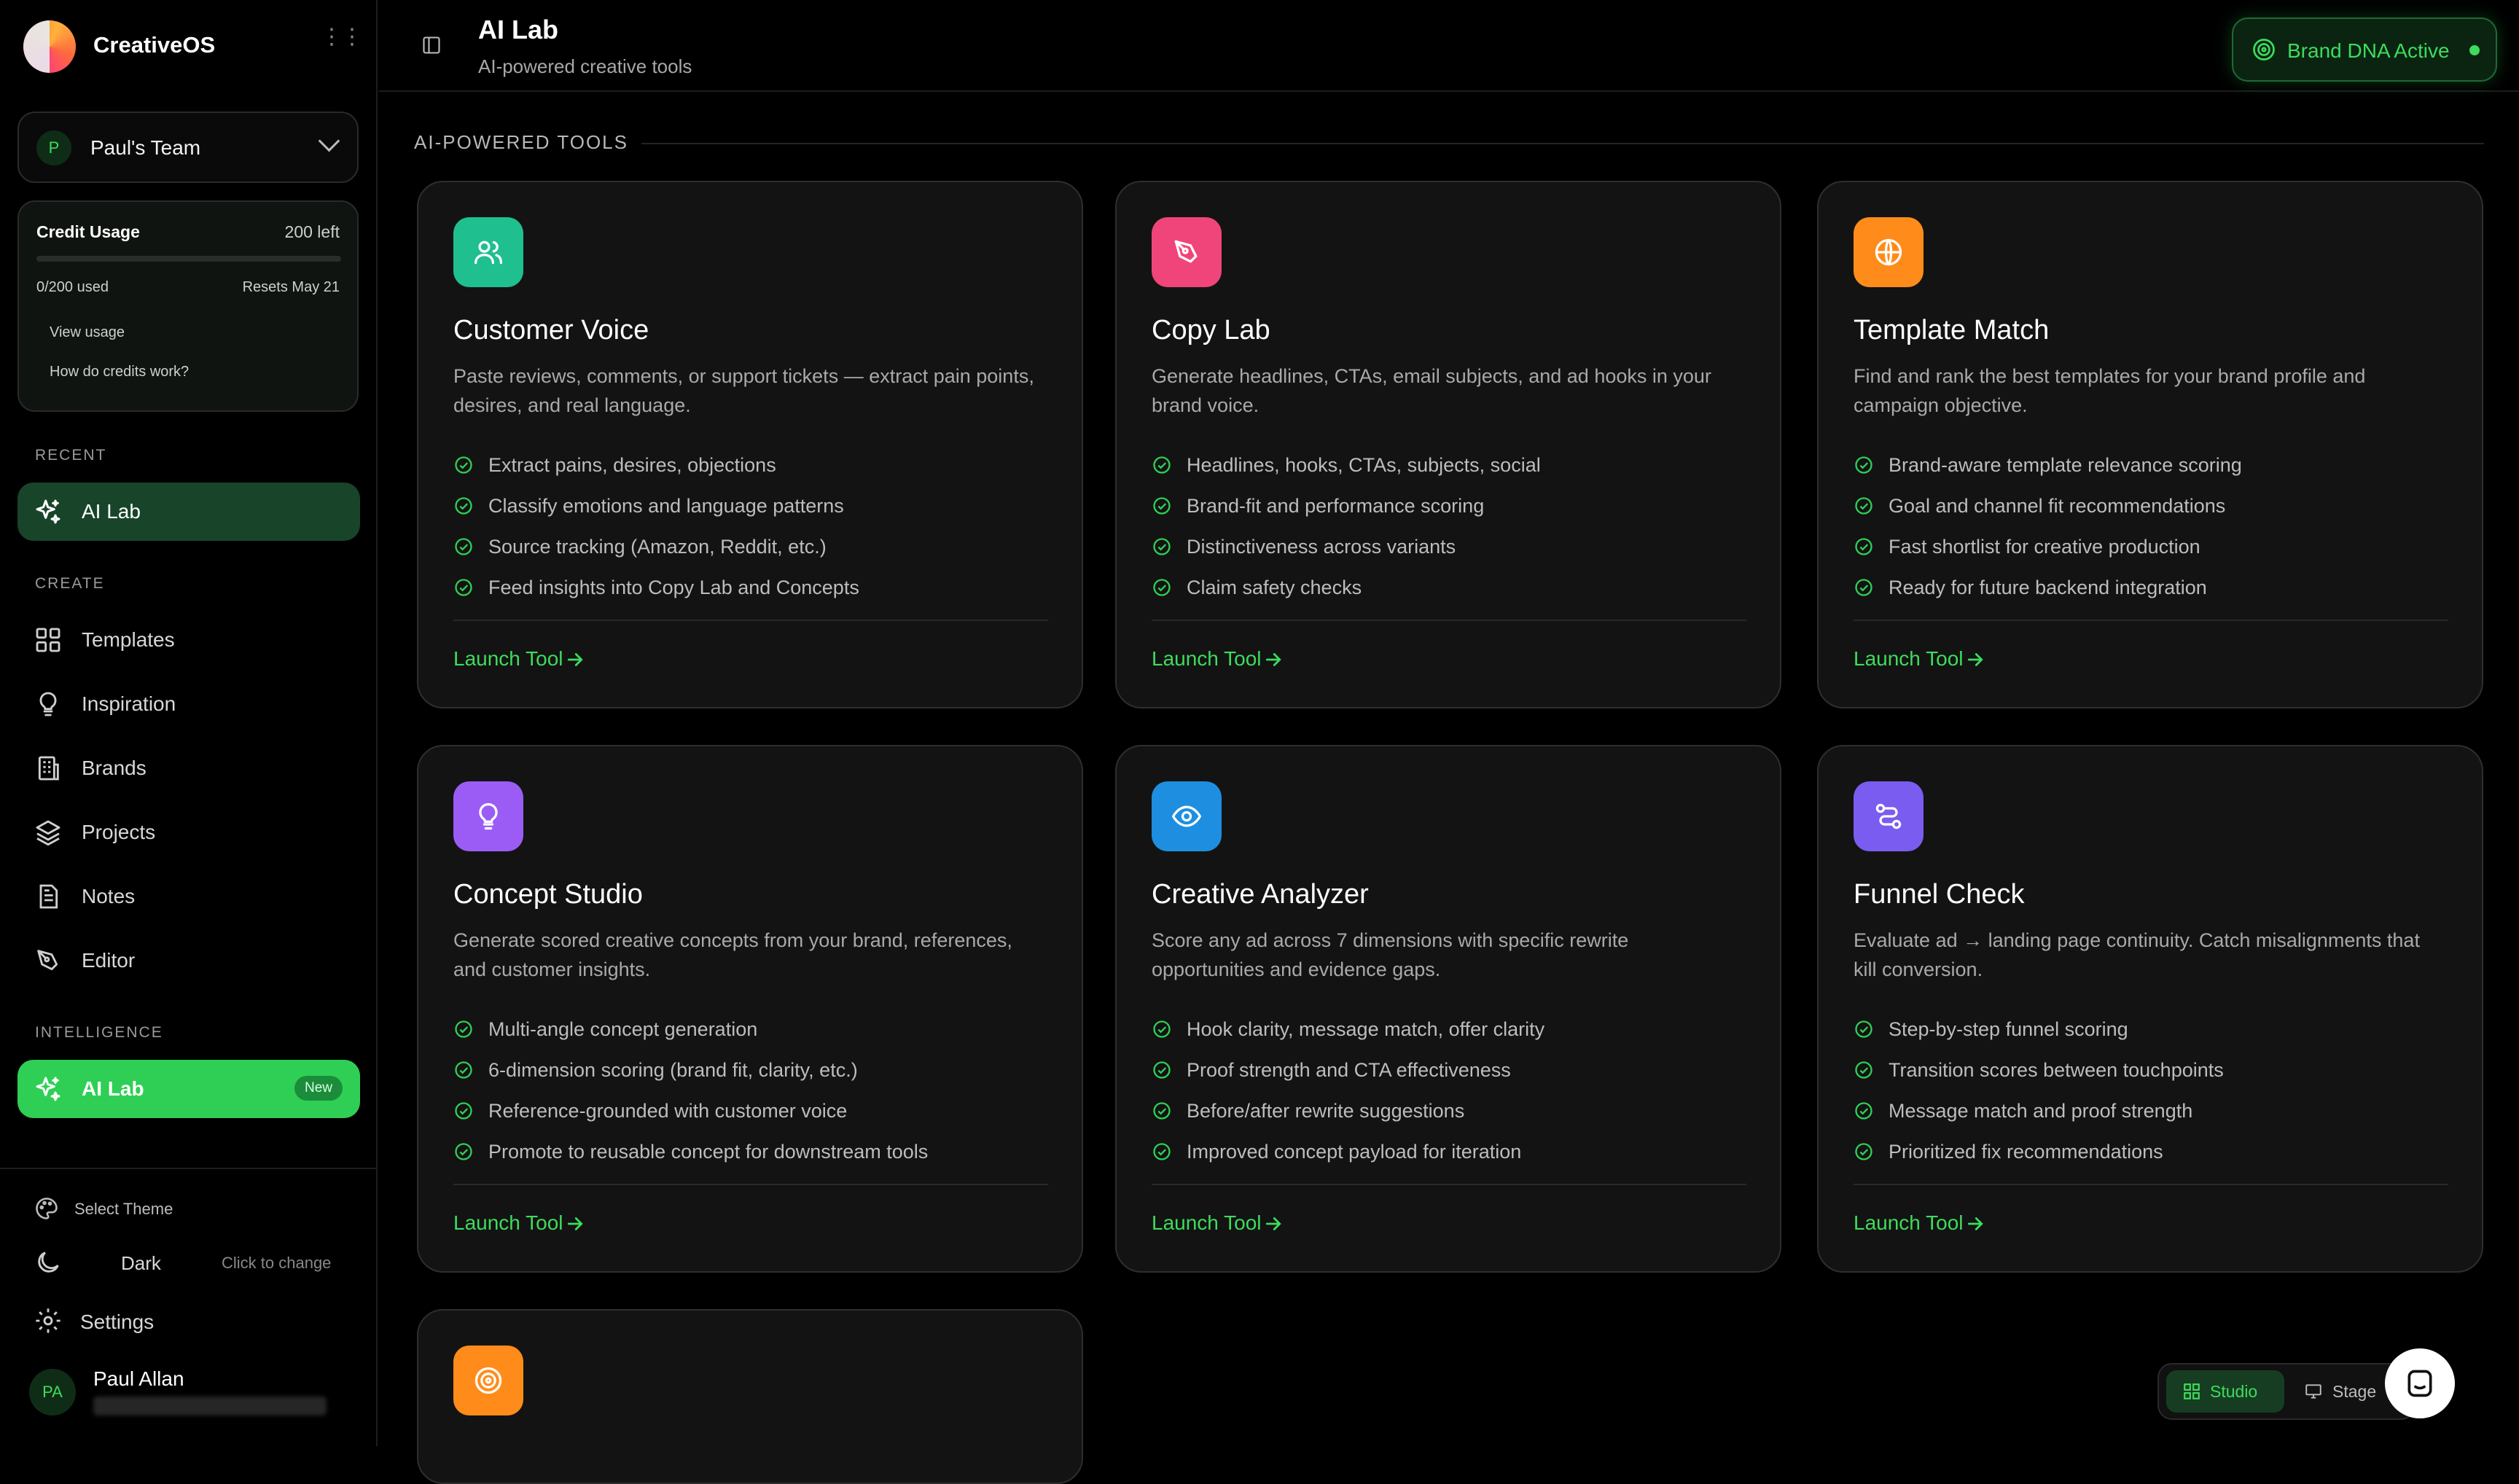 Image resolution: width=2519 pixels, height=1484 pixels. What do you see at coordinates (53, 147) in the screenshot?
I see `team-avatar: P` at bounding box center [53, 147].